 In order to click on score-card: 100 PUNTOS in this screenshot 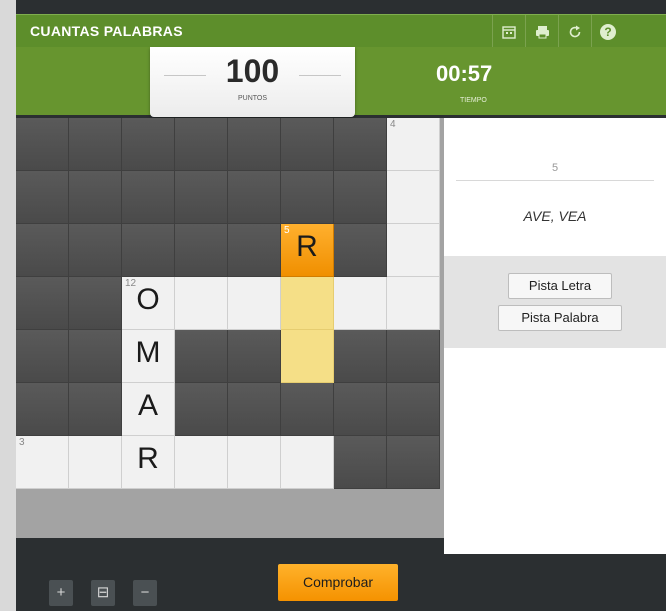, I will do `click(252, 82)`.